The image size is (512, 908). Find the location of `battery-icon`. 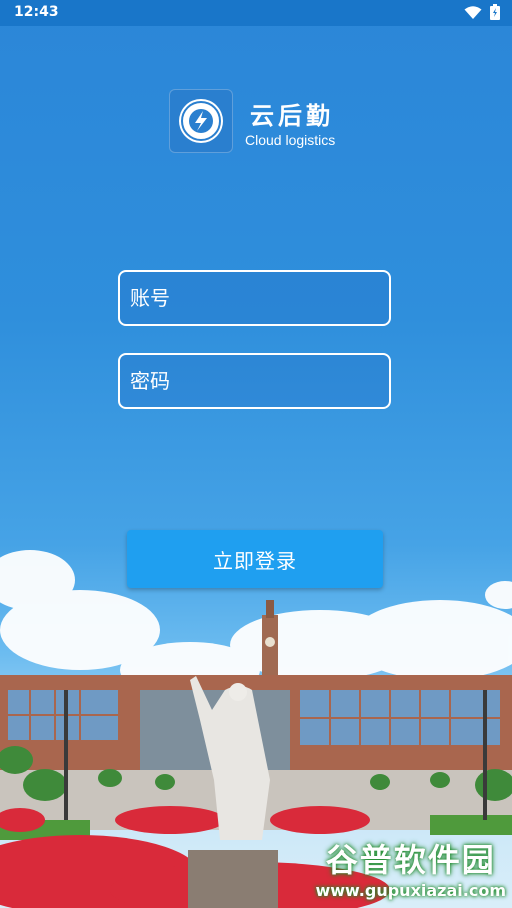

battery-icon is located at coordinates (495, 14).